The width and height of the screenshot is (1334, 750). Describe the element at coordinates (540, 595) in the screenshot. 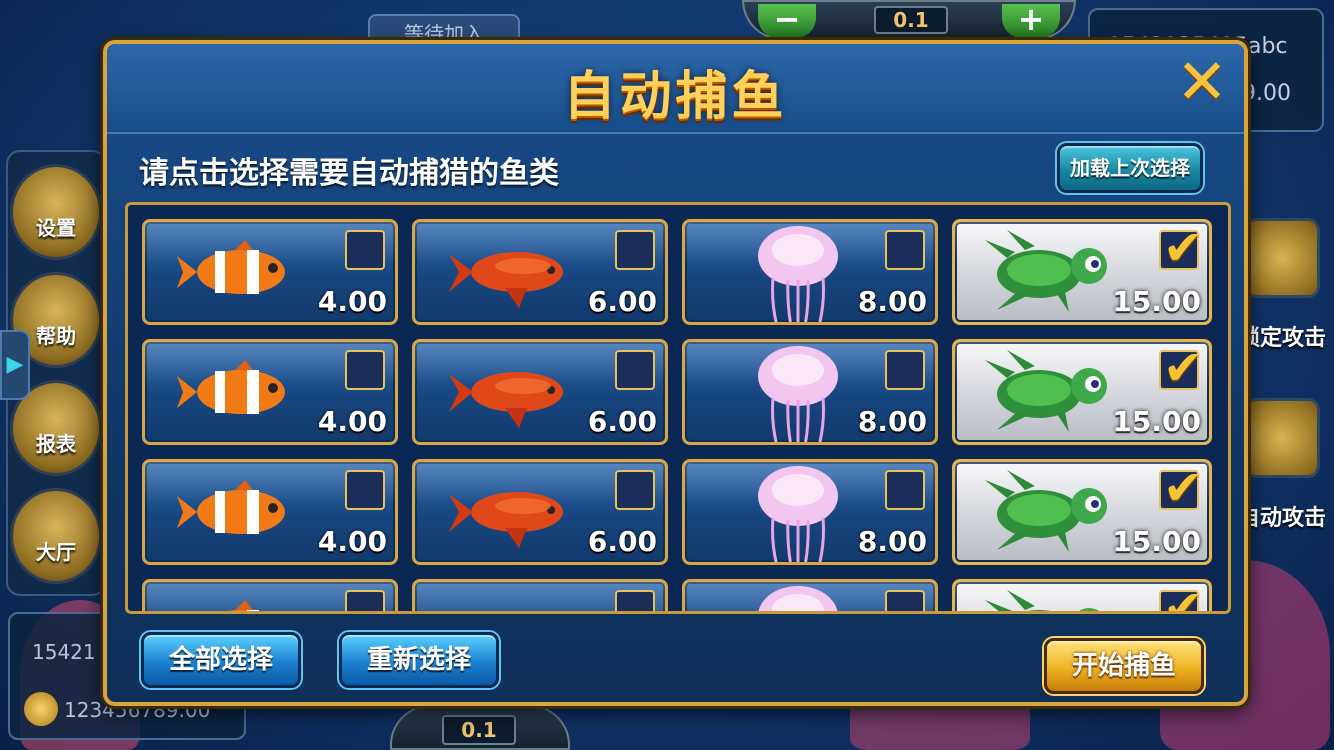

I see `fish-card-red-carp` at that location.